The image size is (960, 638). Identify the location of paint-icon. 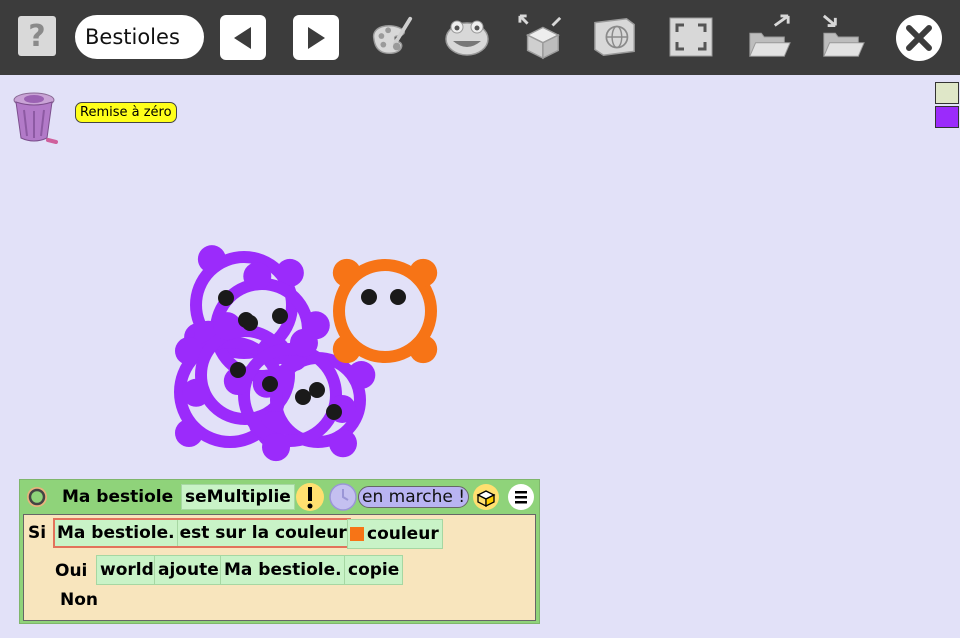
(393, 35).